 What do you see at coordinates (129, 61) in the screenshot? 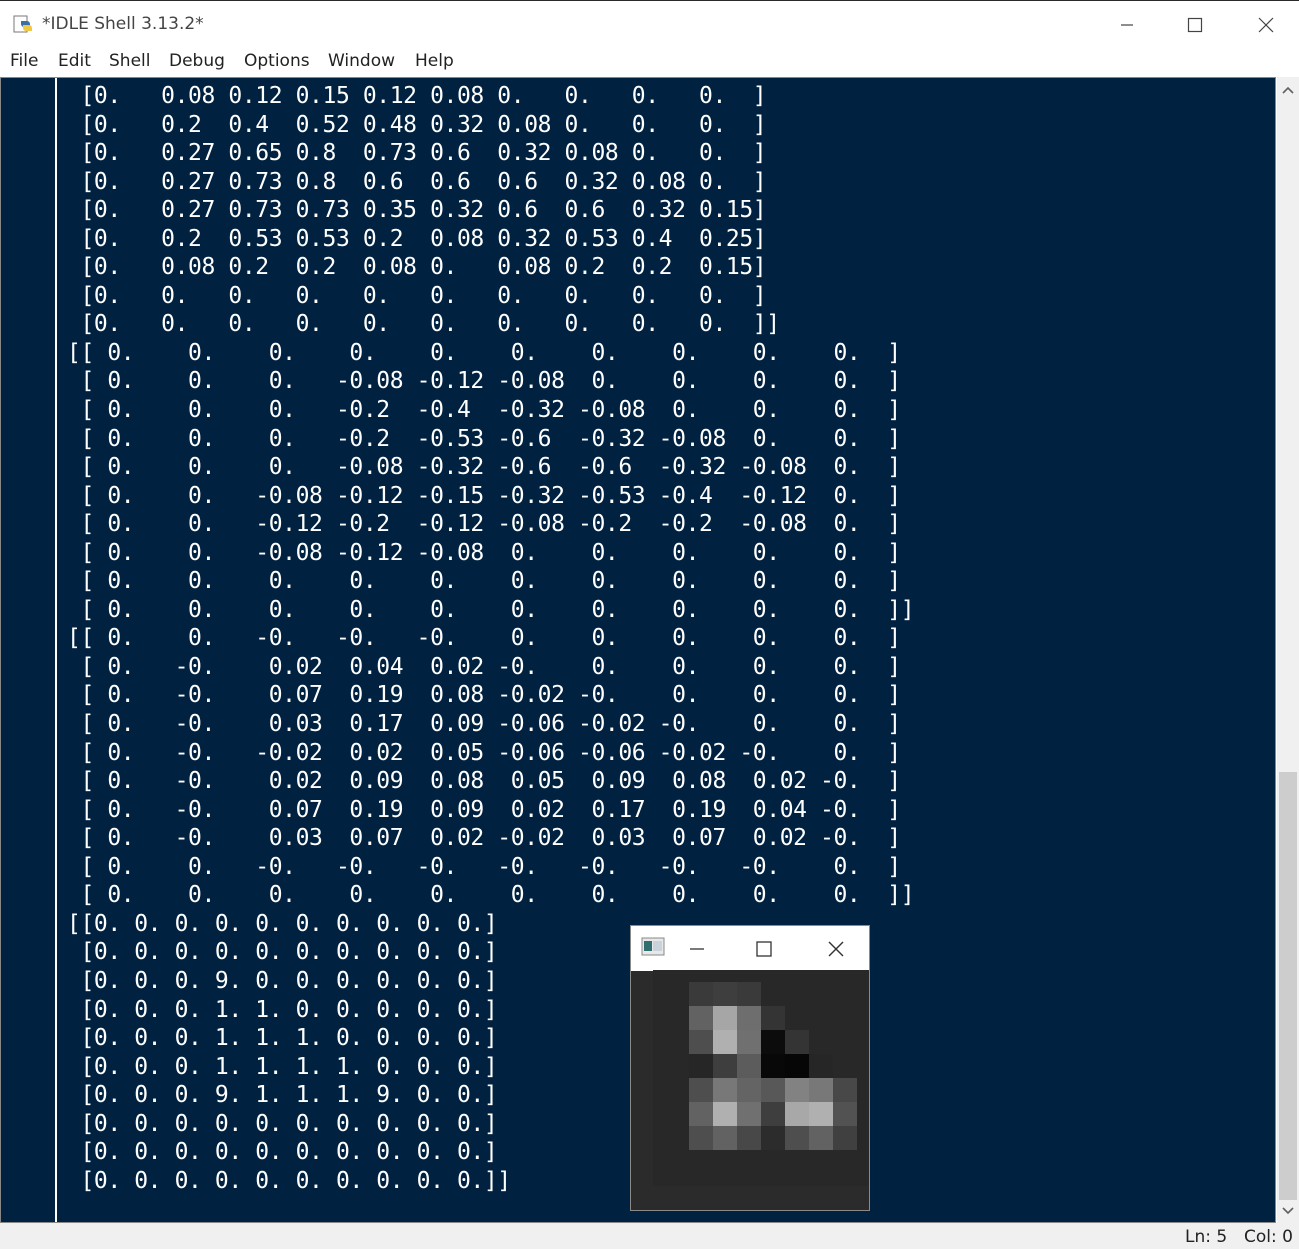
I see `menu-shell: Shell` at bounding box center [129, 61].